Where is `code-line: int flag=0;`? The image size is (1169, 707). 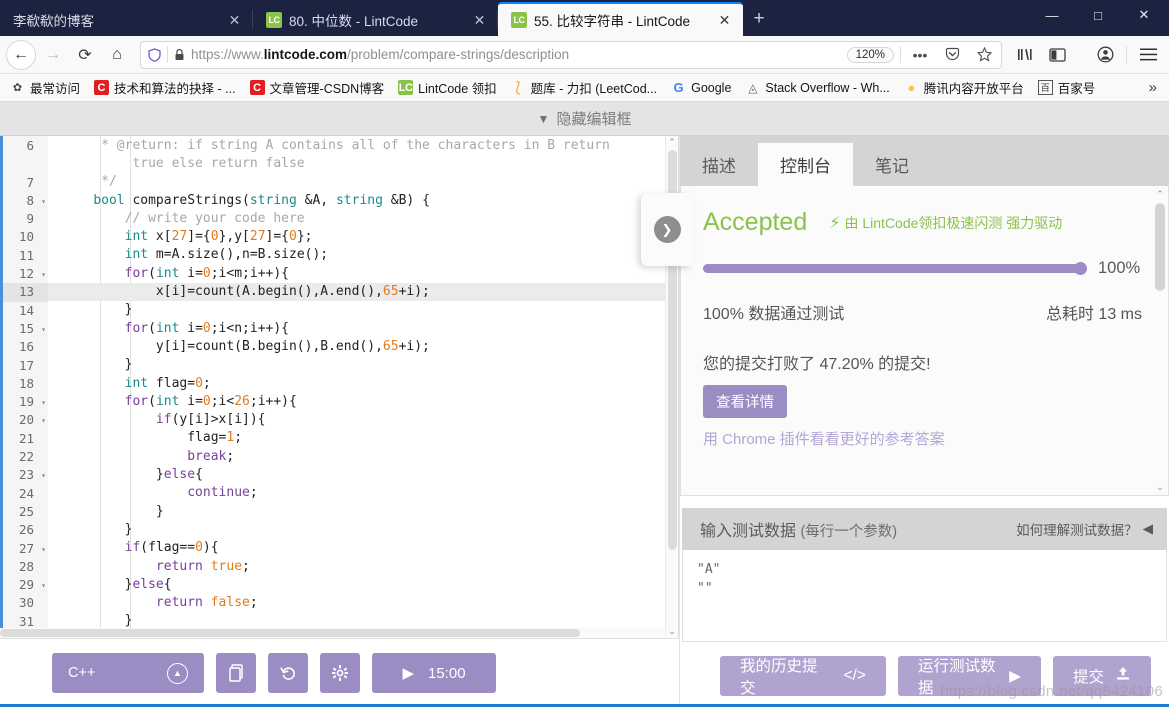 code-line: int flag=0; is located at coordinates (363, 384).